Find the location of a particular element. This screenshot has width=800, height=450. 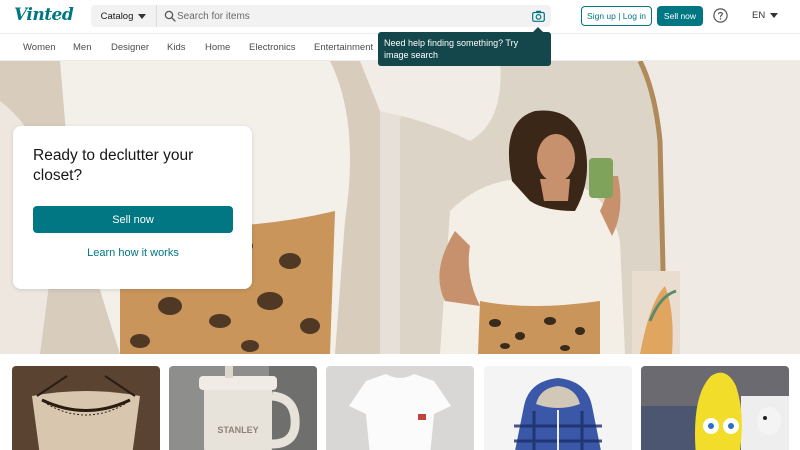

category-home: Home is located at coordinates (217, 47).